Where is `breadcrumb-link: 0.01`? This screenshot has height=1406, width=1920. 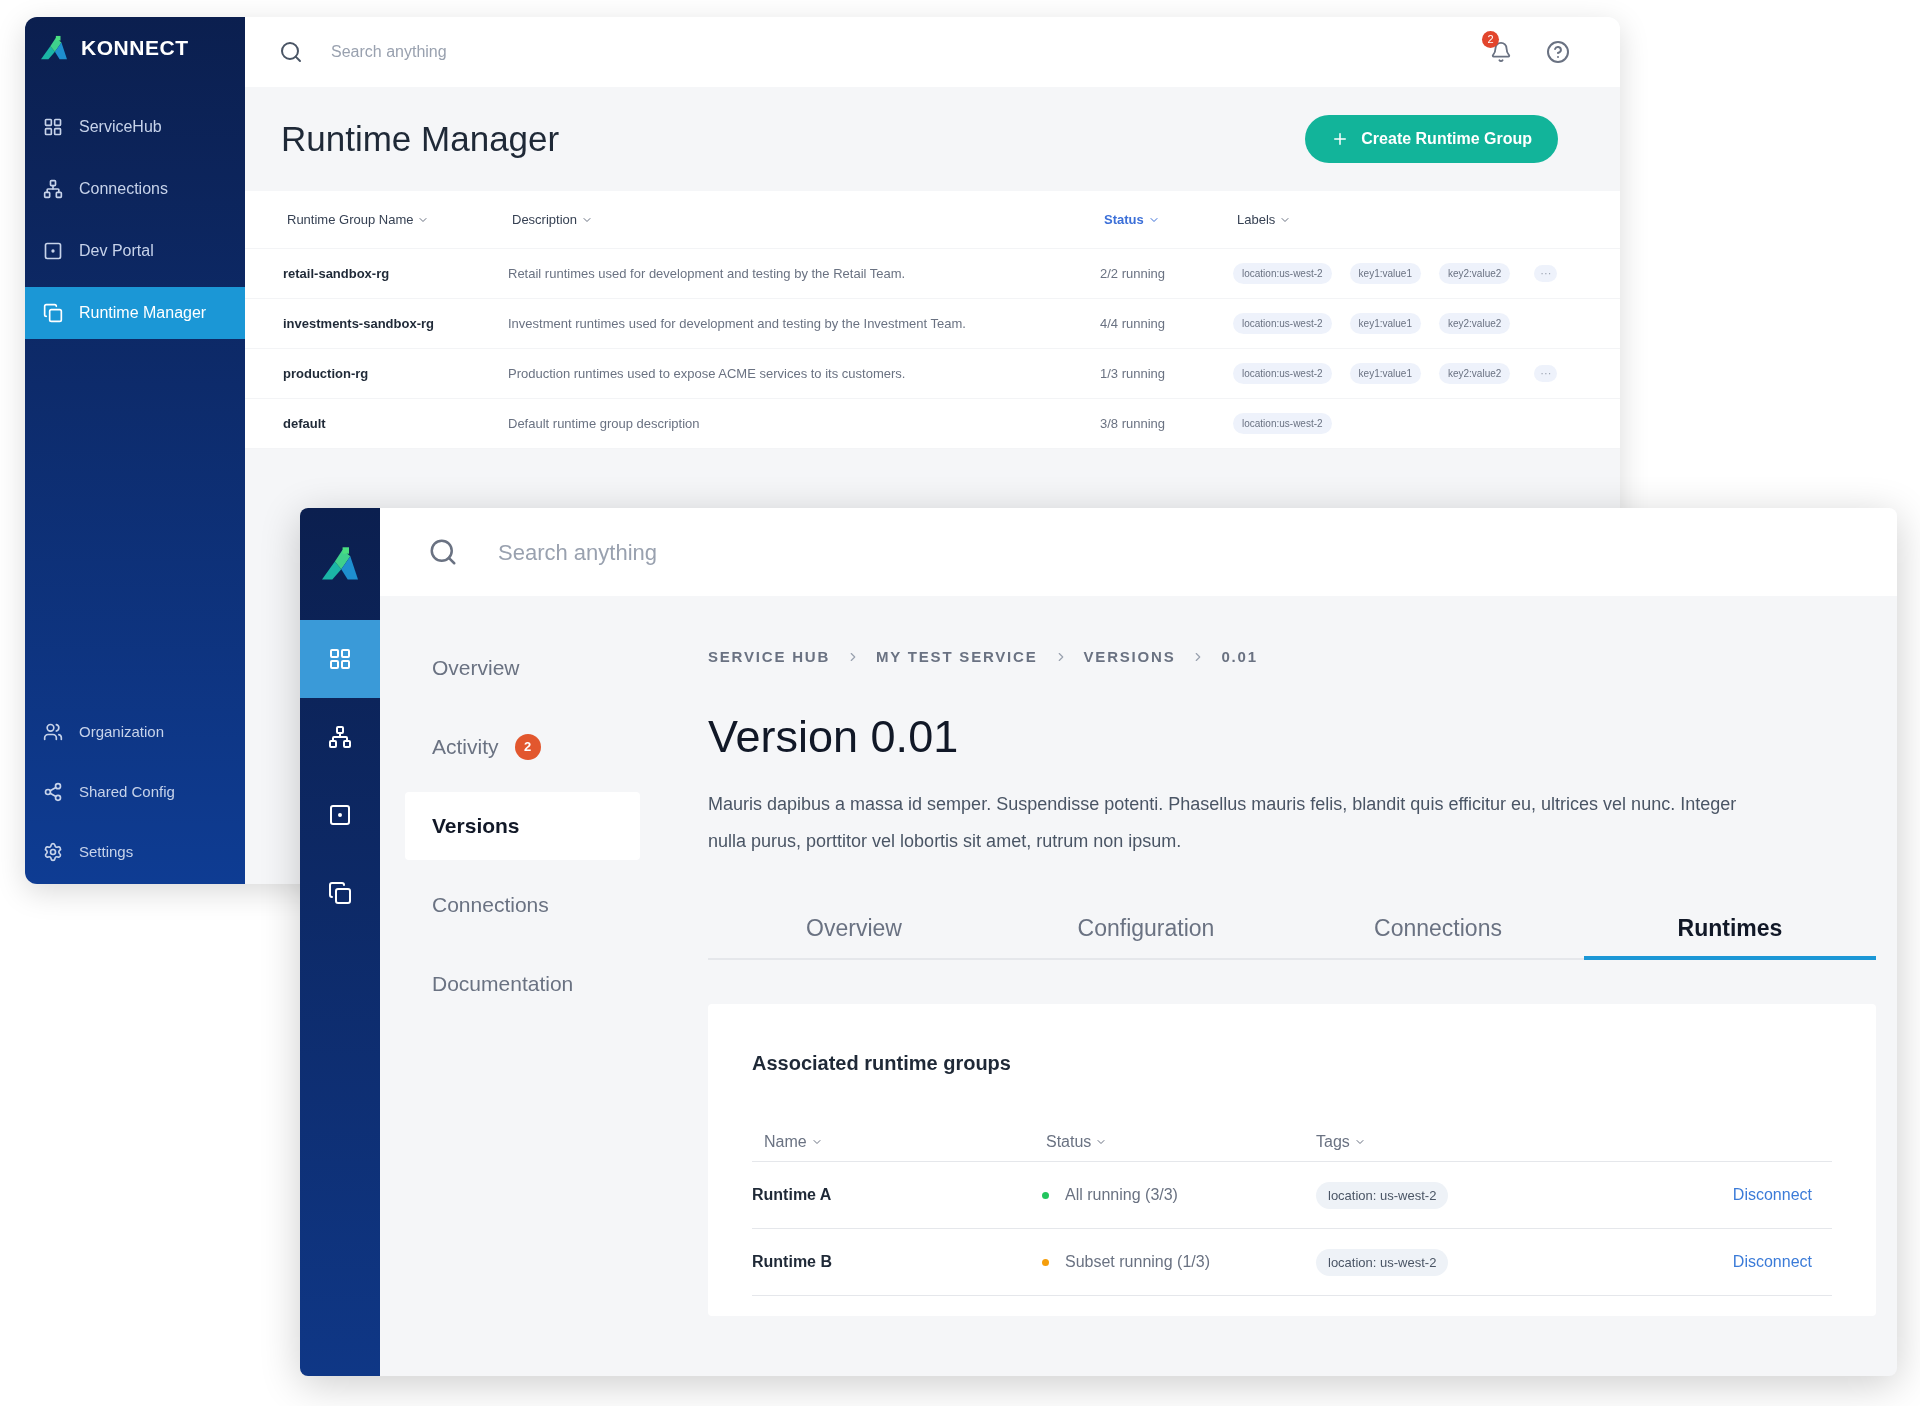 breadcrumb-link: 0.01 is located at coordinates (1239, 657).